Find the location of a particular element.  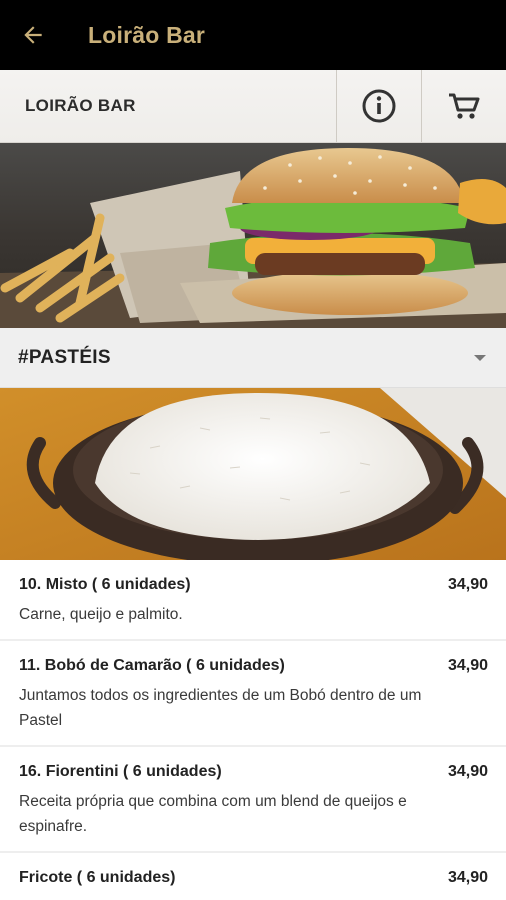

list-item: Fricote ( 6 unidades) 34,90 is located at coordinates (253, 876).